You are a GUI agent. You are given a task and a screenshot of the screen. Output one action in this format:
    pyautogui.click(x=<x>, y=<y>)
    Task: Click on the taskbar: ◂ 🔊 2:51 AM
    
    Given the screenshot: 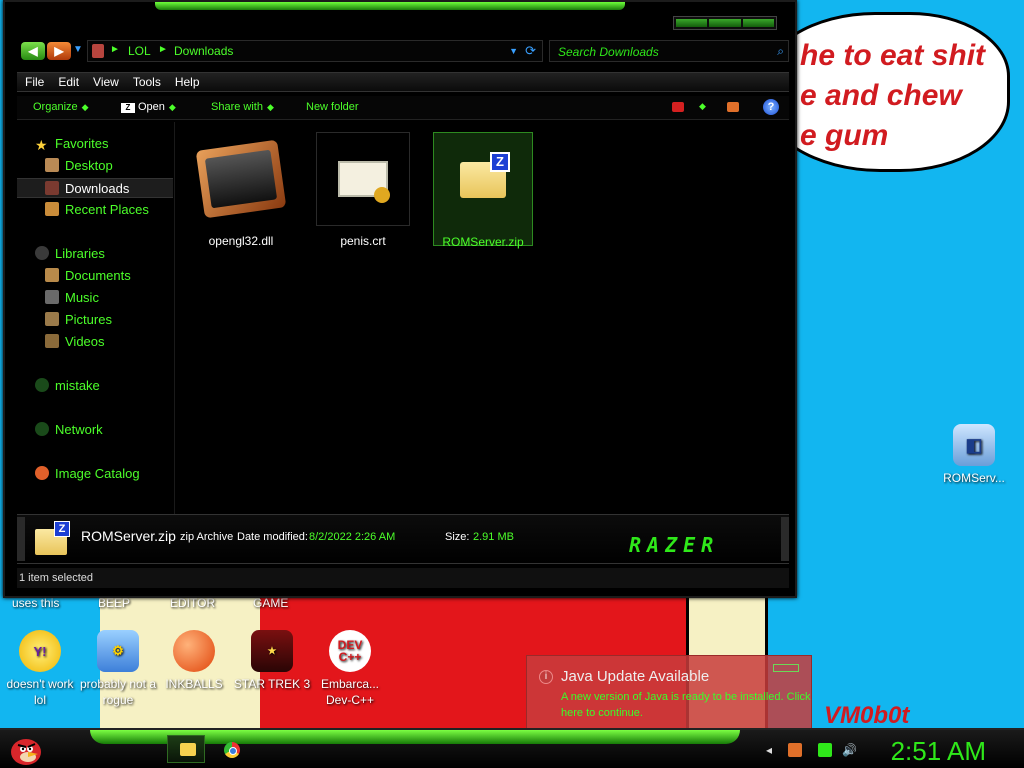 What is the action you would take?
    pyautogui.click(x=512, y=748)
    